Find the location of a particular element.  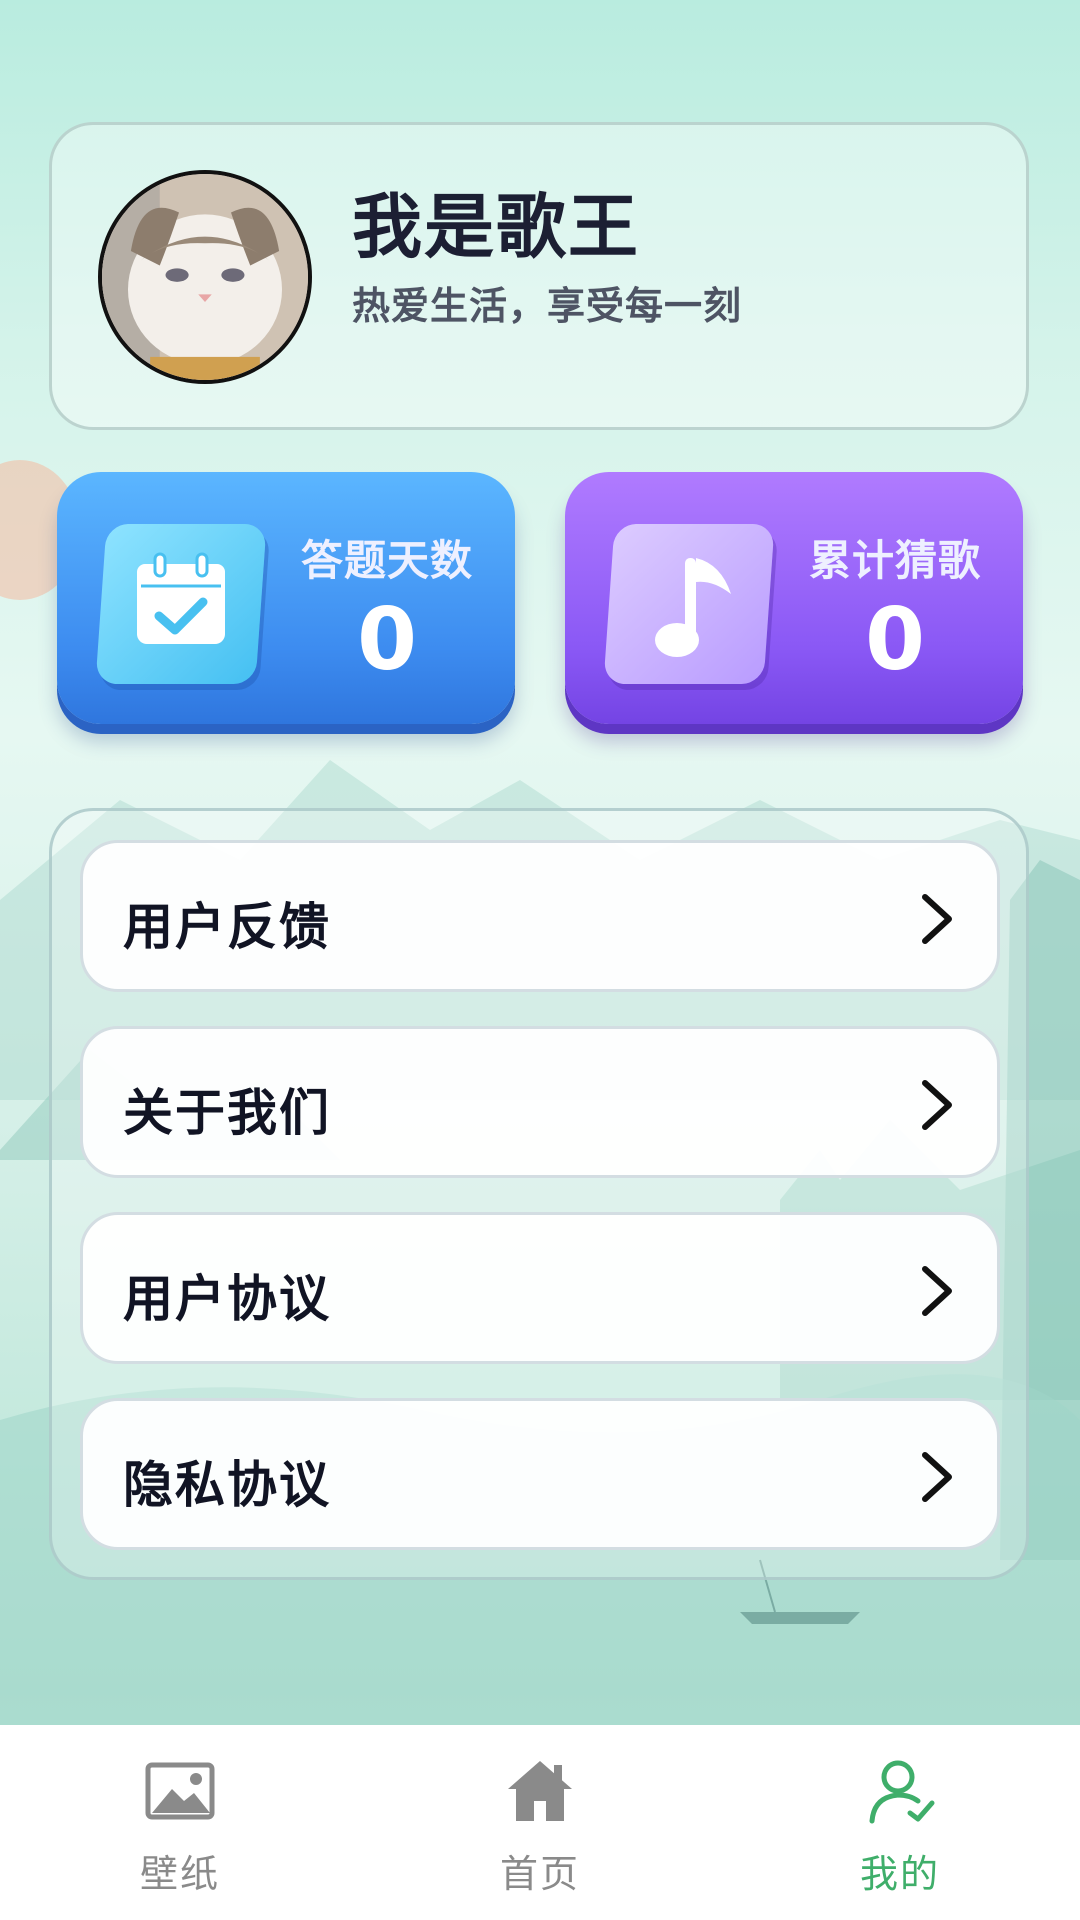

menu-item-label: 用户反馈 is located at coordinates (227, 927).